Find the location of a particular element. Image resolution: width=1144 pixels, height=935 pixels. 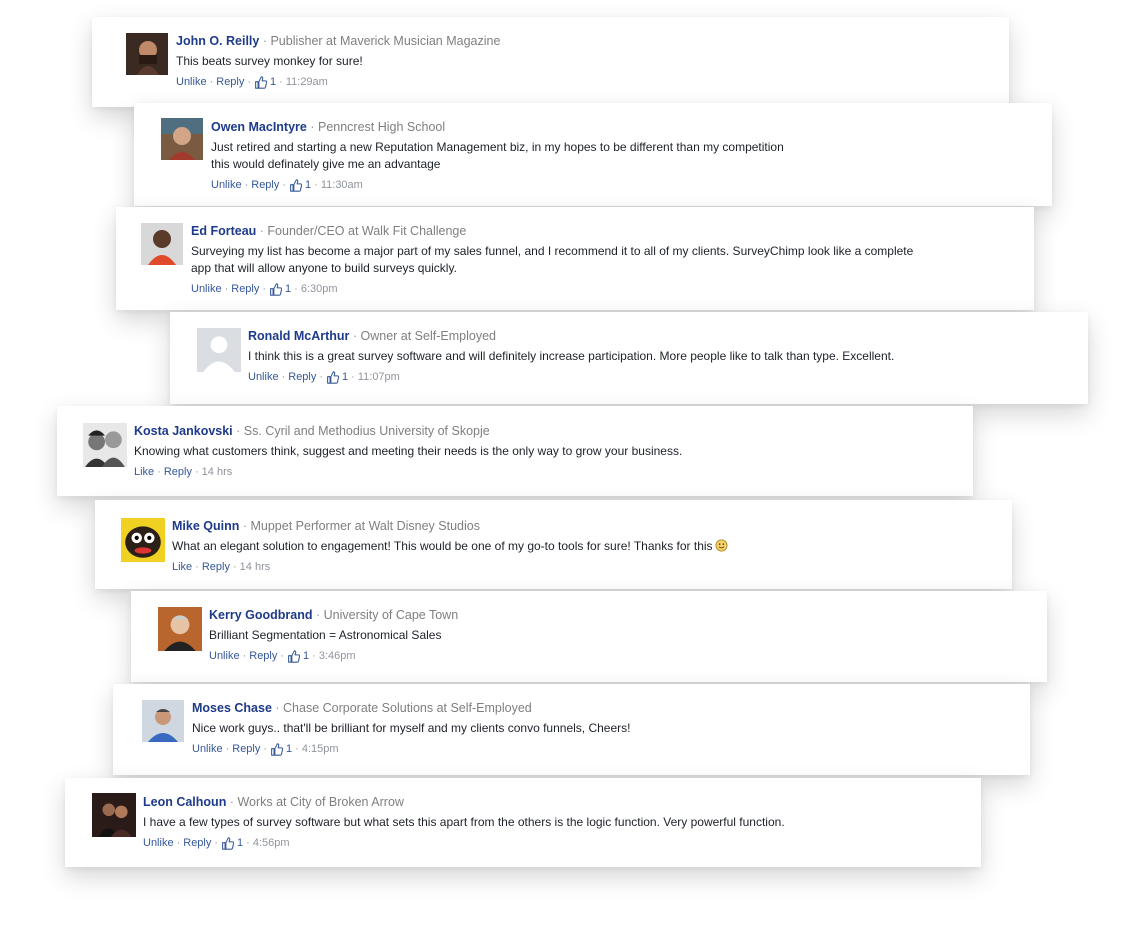

author-affiliation: Owner at Self-Employed is located at coordinates (428, 336).